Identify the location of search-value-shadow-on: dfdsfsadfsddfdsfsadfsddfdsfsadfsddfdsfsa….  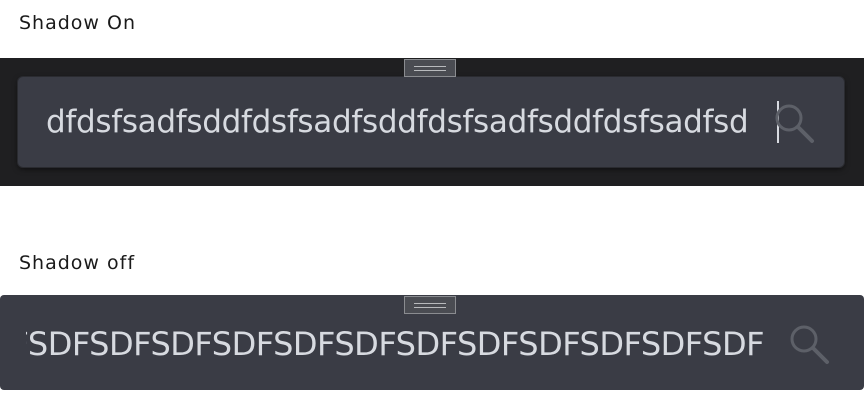
(397, 122).